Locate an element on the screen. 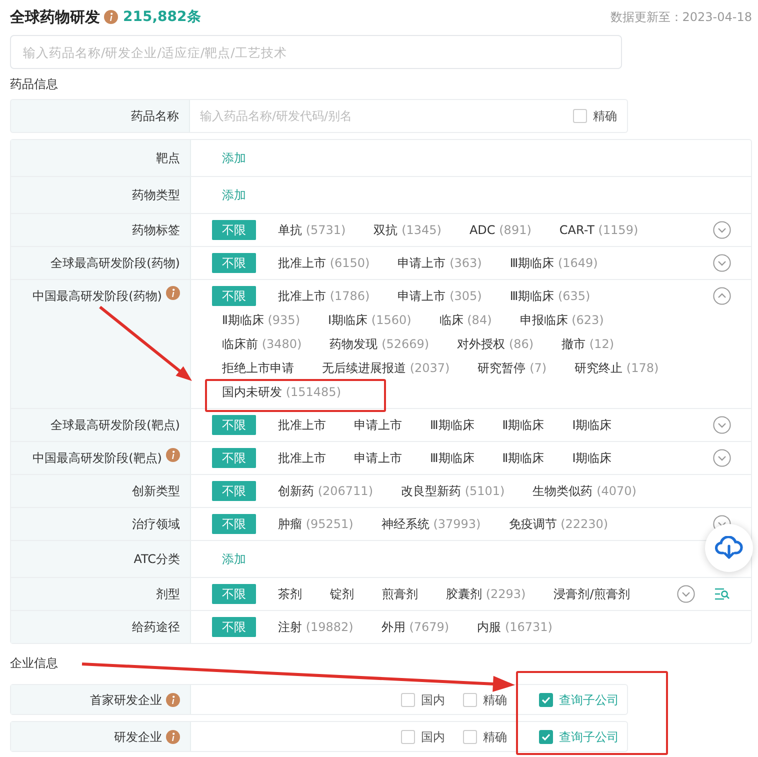 The image size is (758, 757). filter-option: 申请上市 (305) is located at coordinates (440, 296).